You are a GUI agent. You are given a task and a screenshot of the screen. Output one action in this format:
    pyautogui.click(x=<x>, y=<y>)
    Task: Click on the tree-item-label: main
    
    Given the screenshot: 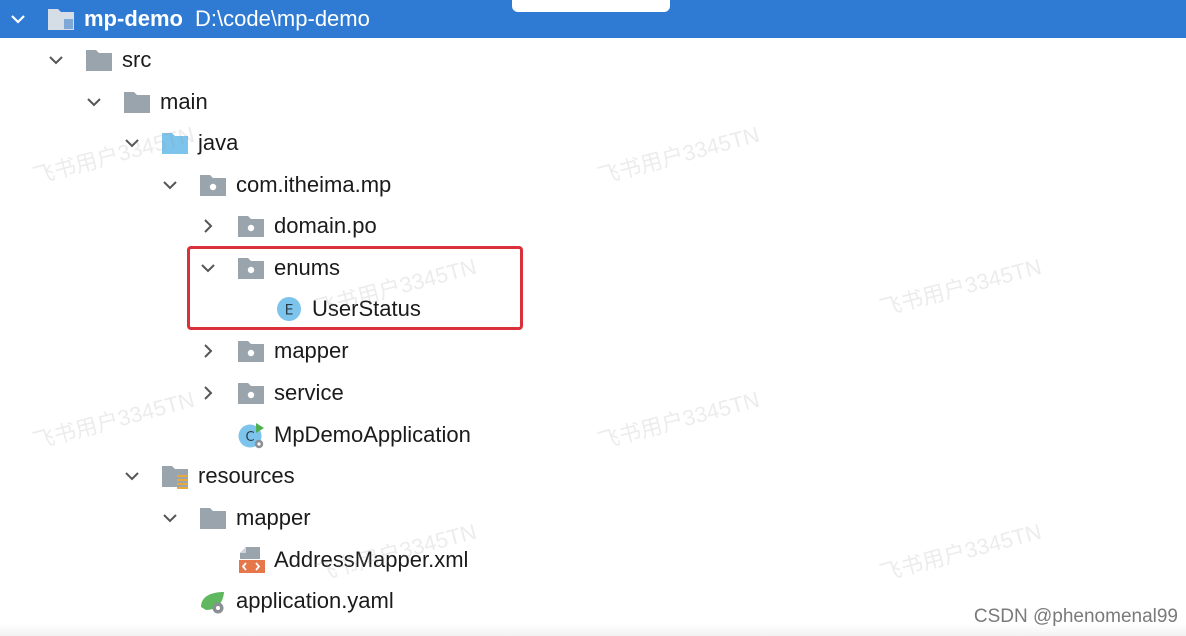 What is the action you would take?
    pyautogui.click(x=184, y=101)
    